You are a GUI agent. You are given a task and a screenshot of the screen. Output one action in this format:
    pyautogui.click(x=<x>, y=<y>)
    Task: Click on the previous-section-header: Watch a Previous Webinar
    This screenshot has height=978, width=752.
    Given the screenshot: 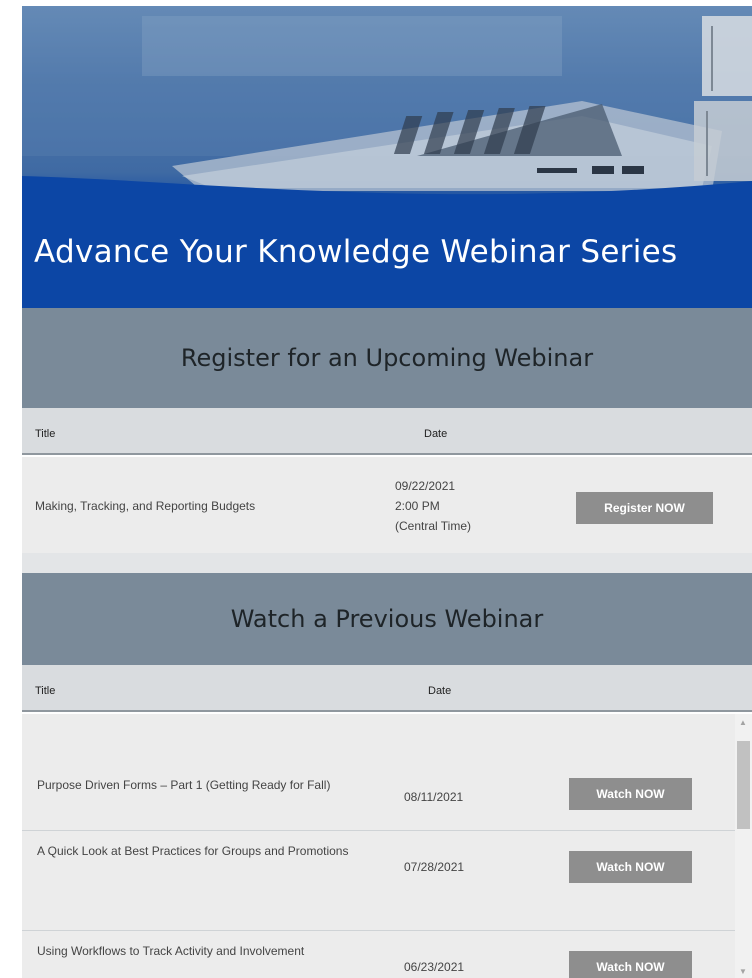 What is the action you would take?
    pyautogui.click(x=387, y=619)
    